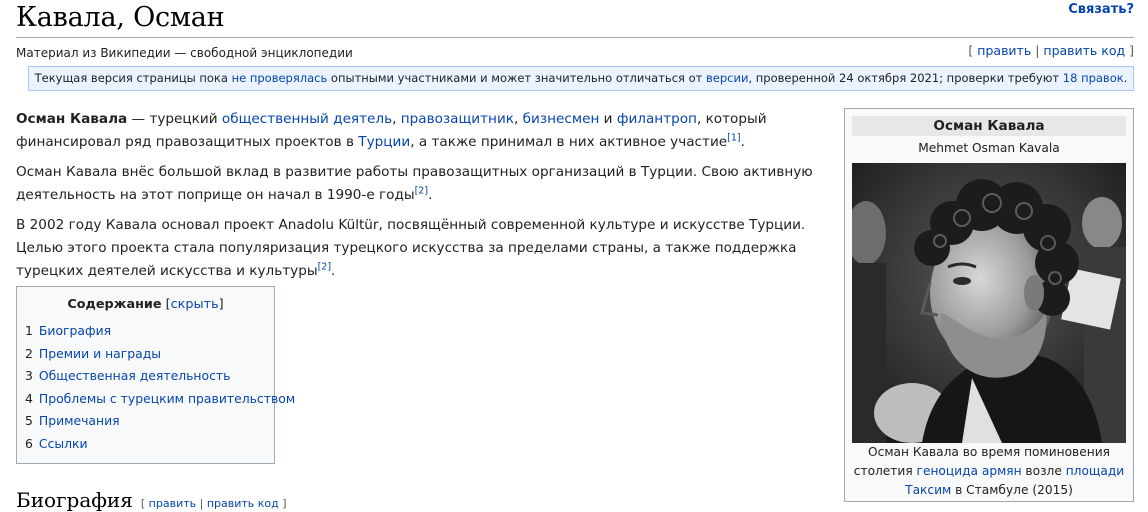 The height and width of the screenshot is (512, 1148). Describe the element at coordinates (733, 137) in the screenshot. I see `reference-1: [1]` at that location.